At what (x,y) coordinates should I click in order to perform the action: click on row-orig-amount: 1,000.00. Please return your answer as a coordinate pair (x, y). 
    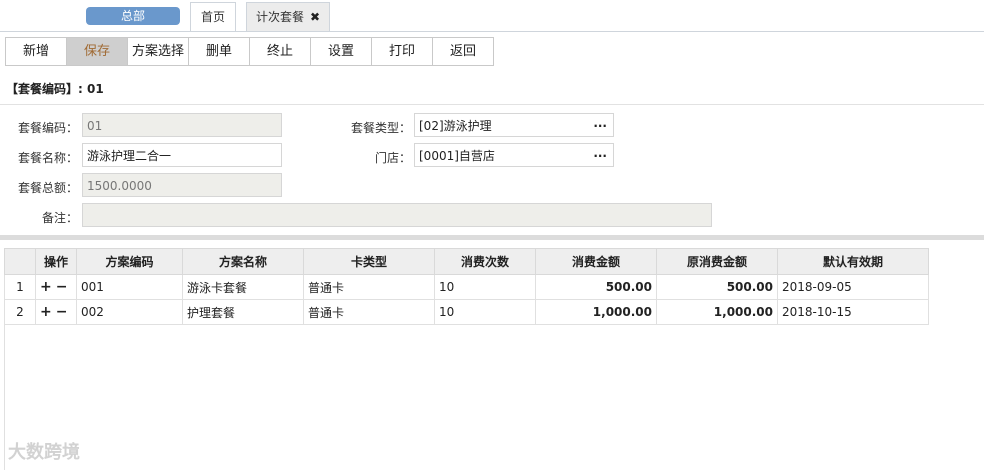
    Looking at the image, I should click on (717, 312).